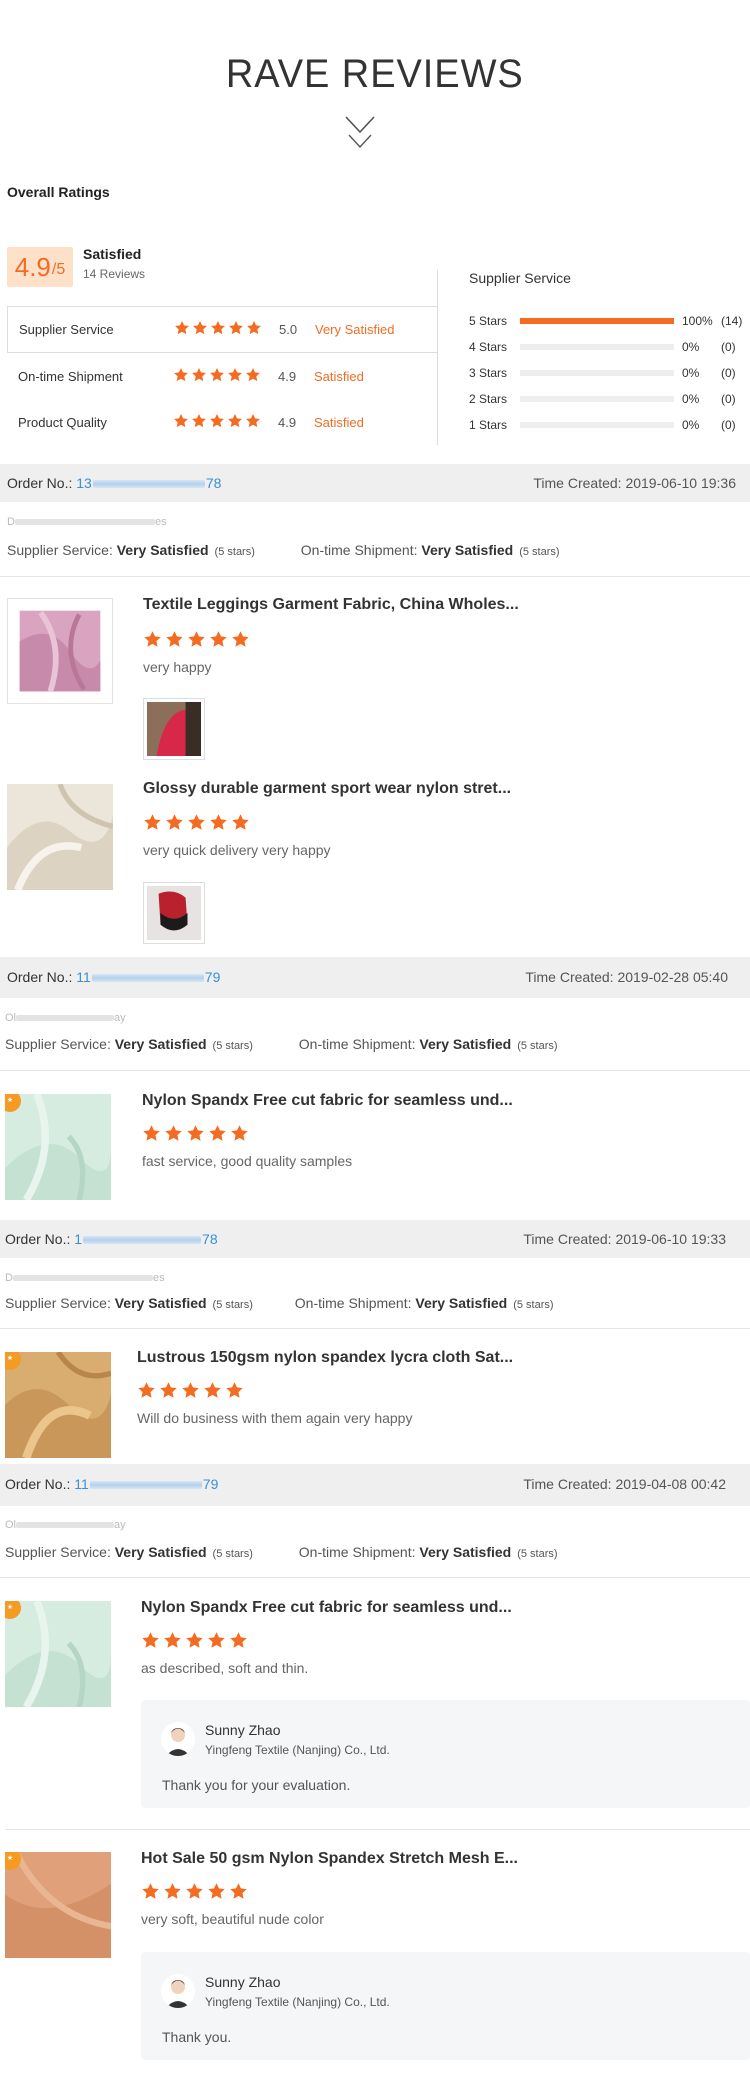 This screenshot has height=2088, width=750. What do you see at coordinates (488, 373) in the screenshot?
I see `dist-label: 3 Stars` at bounding box center [488, 373].